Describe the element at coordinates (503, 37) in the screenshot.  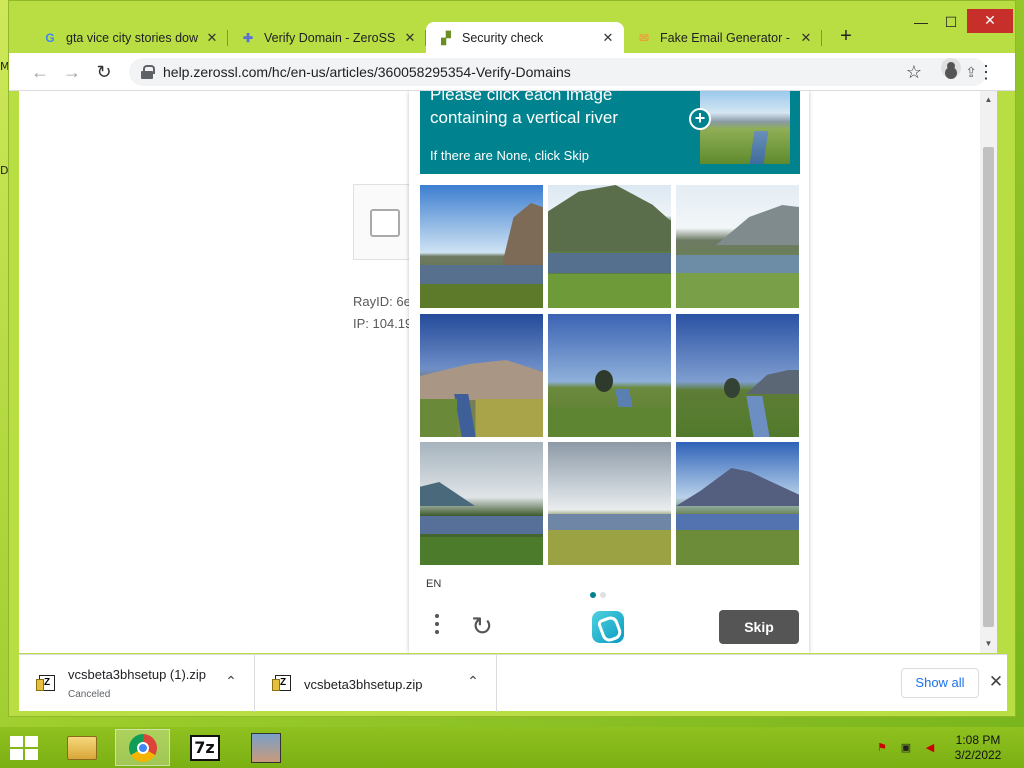
I see `tab-title: Security check` at that location.